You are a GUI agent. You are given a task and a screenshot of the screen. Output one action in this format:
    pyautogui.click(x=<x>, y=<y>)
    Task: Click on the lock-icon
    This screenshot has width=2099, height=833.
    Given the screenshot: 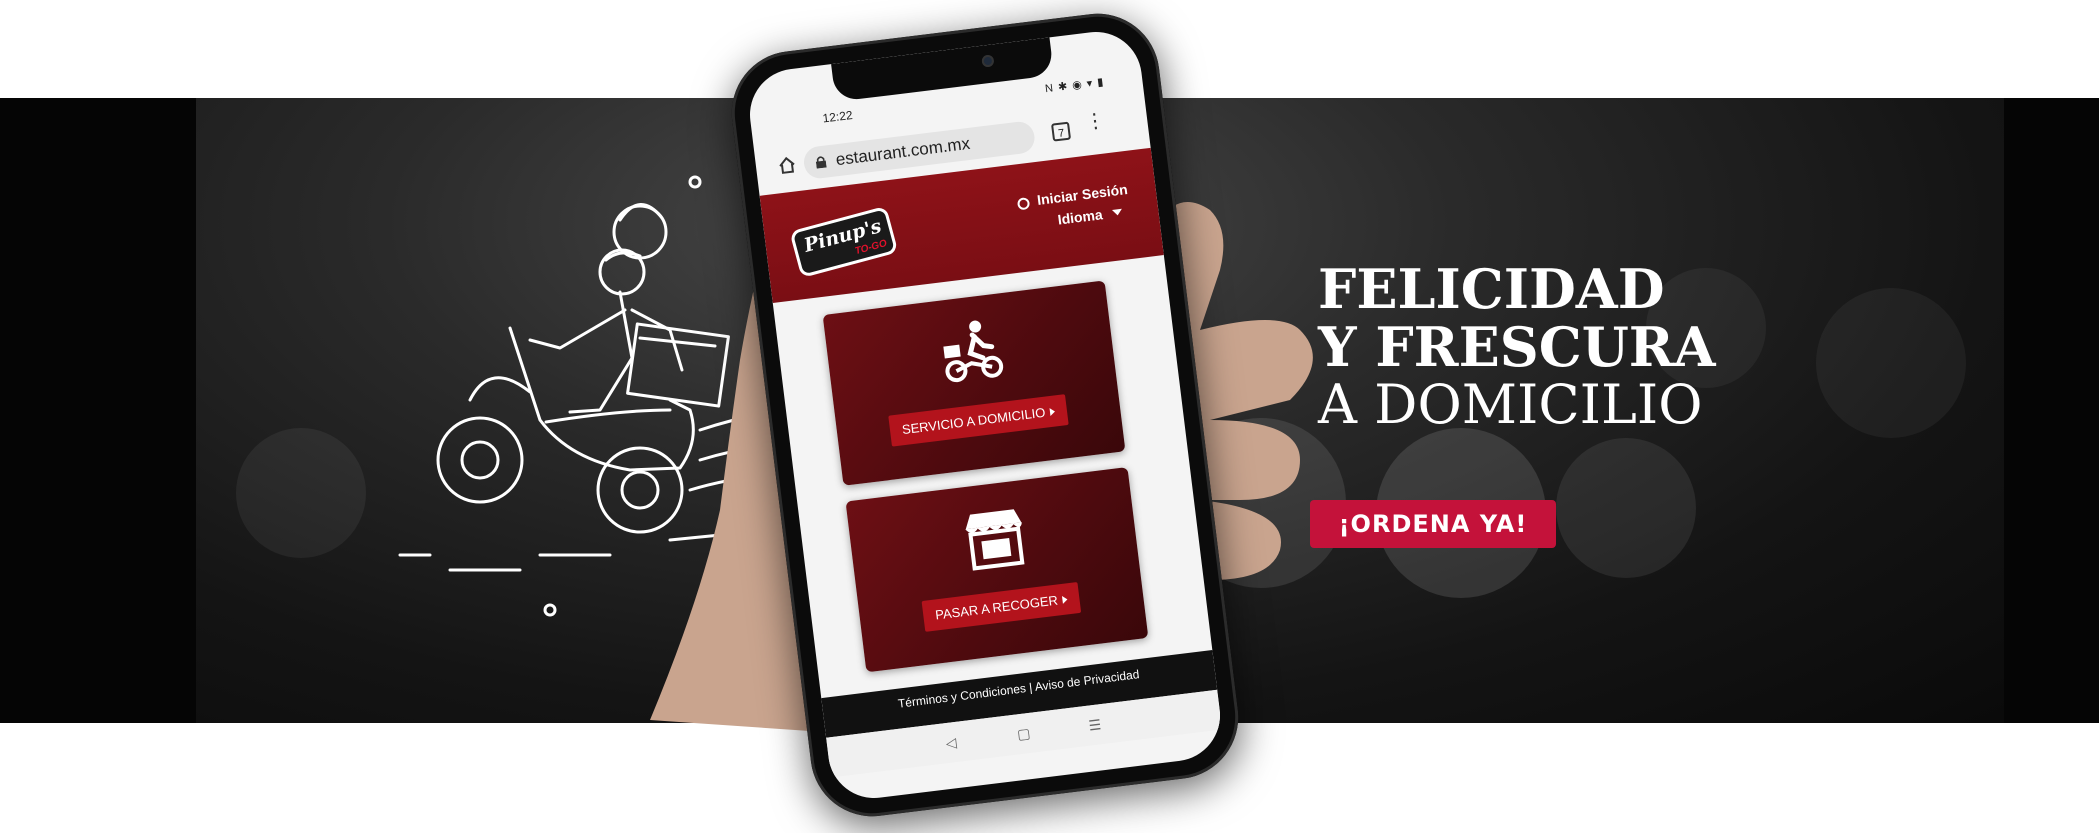 What is the action you would take?
    pyautogui.click(x=821, y=162)
    